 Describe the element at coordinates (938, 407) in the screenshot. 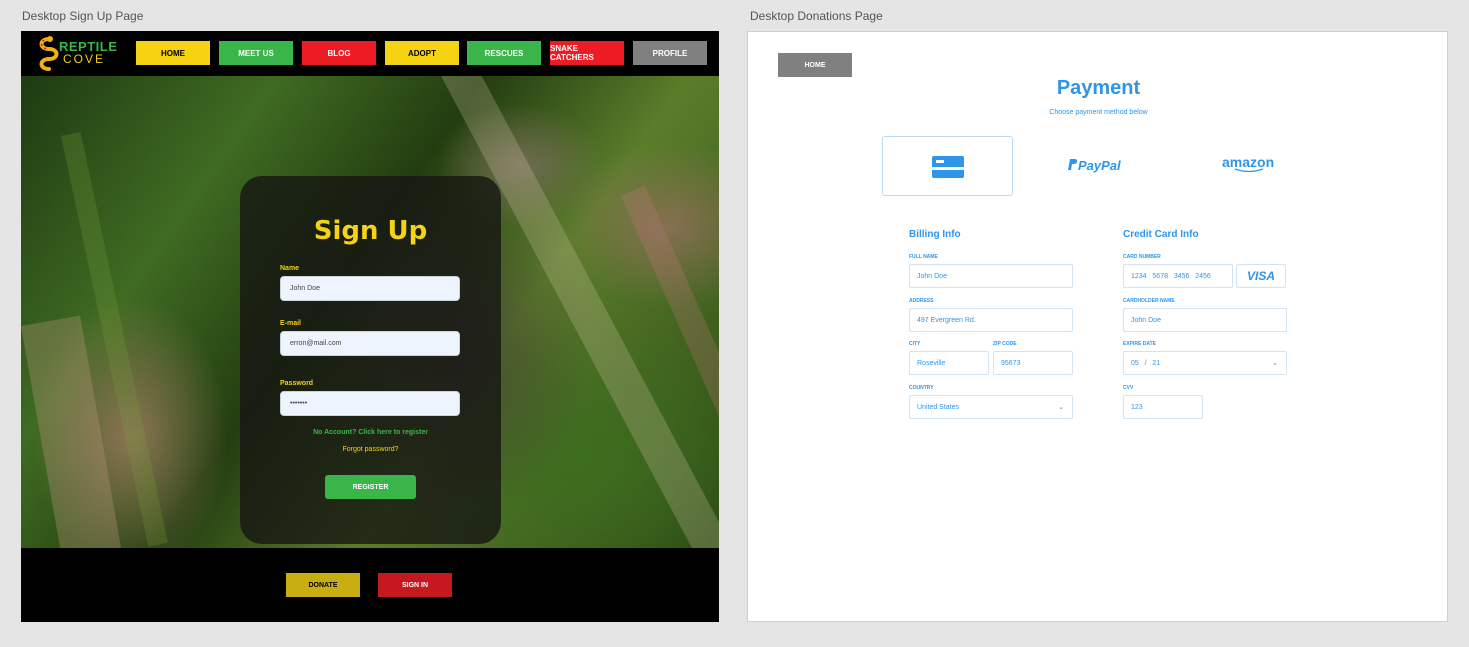

I see `country-value: United States` at that location.